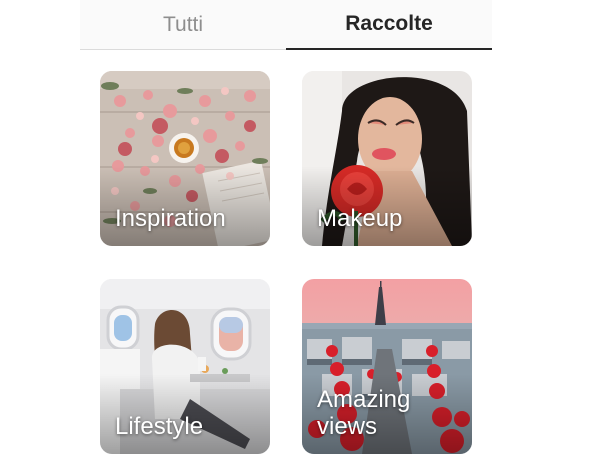 This screenshot has width=600, height=466. Describe the element at coordinates (364, 399) in the screenshot. I see `collection-title-line: Amazing` at that location.